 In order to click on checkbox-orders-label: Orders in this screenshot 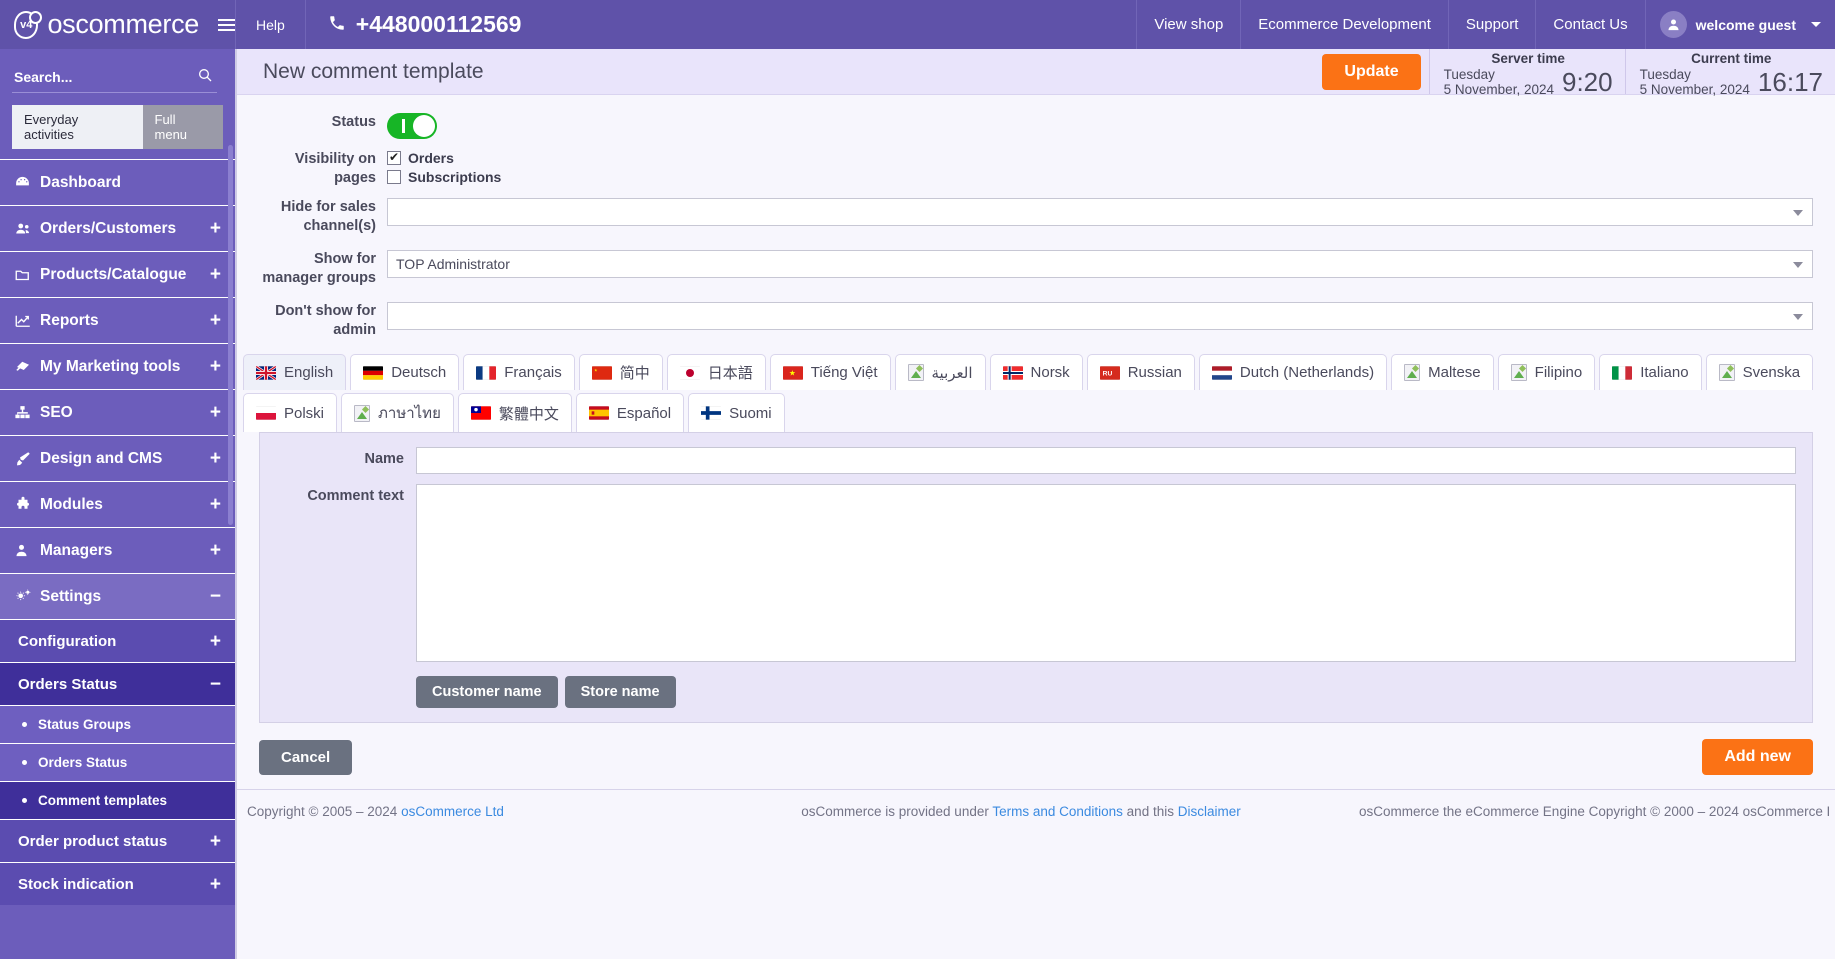, I will do `click(431, 158)`.